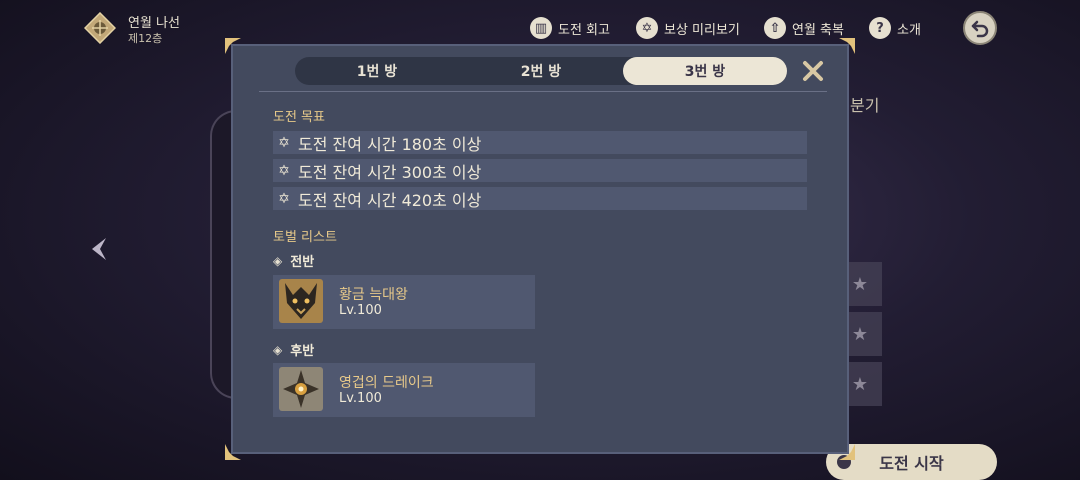 The height and width of the screenshot is (480, 1080). I want to click on nav-introduction: ? 소개, so click(895, 28).